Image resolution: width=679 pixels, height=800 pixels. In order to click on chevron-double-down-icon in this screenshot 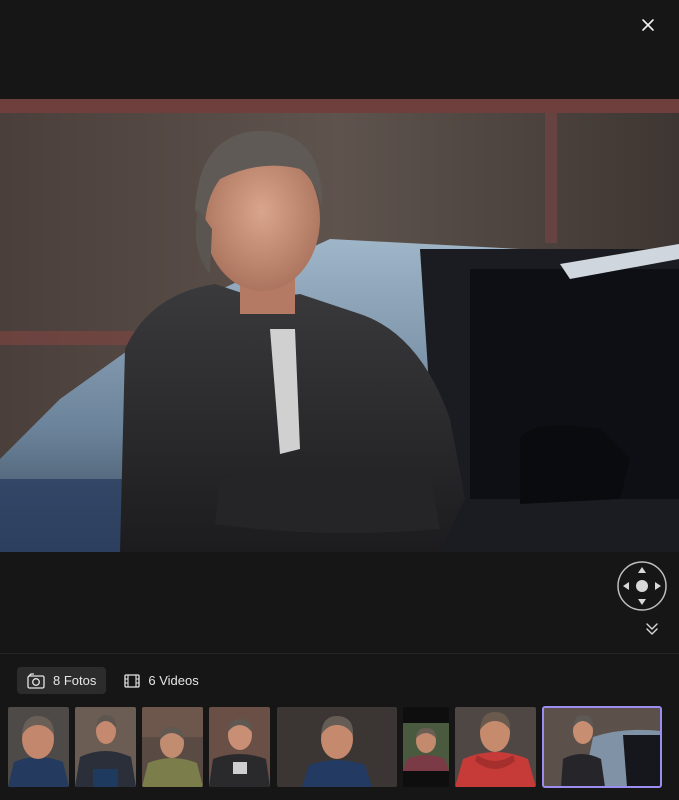, I will do `click(652, 629)`.